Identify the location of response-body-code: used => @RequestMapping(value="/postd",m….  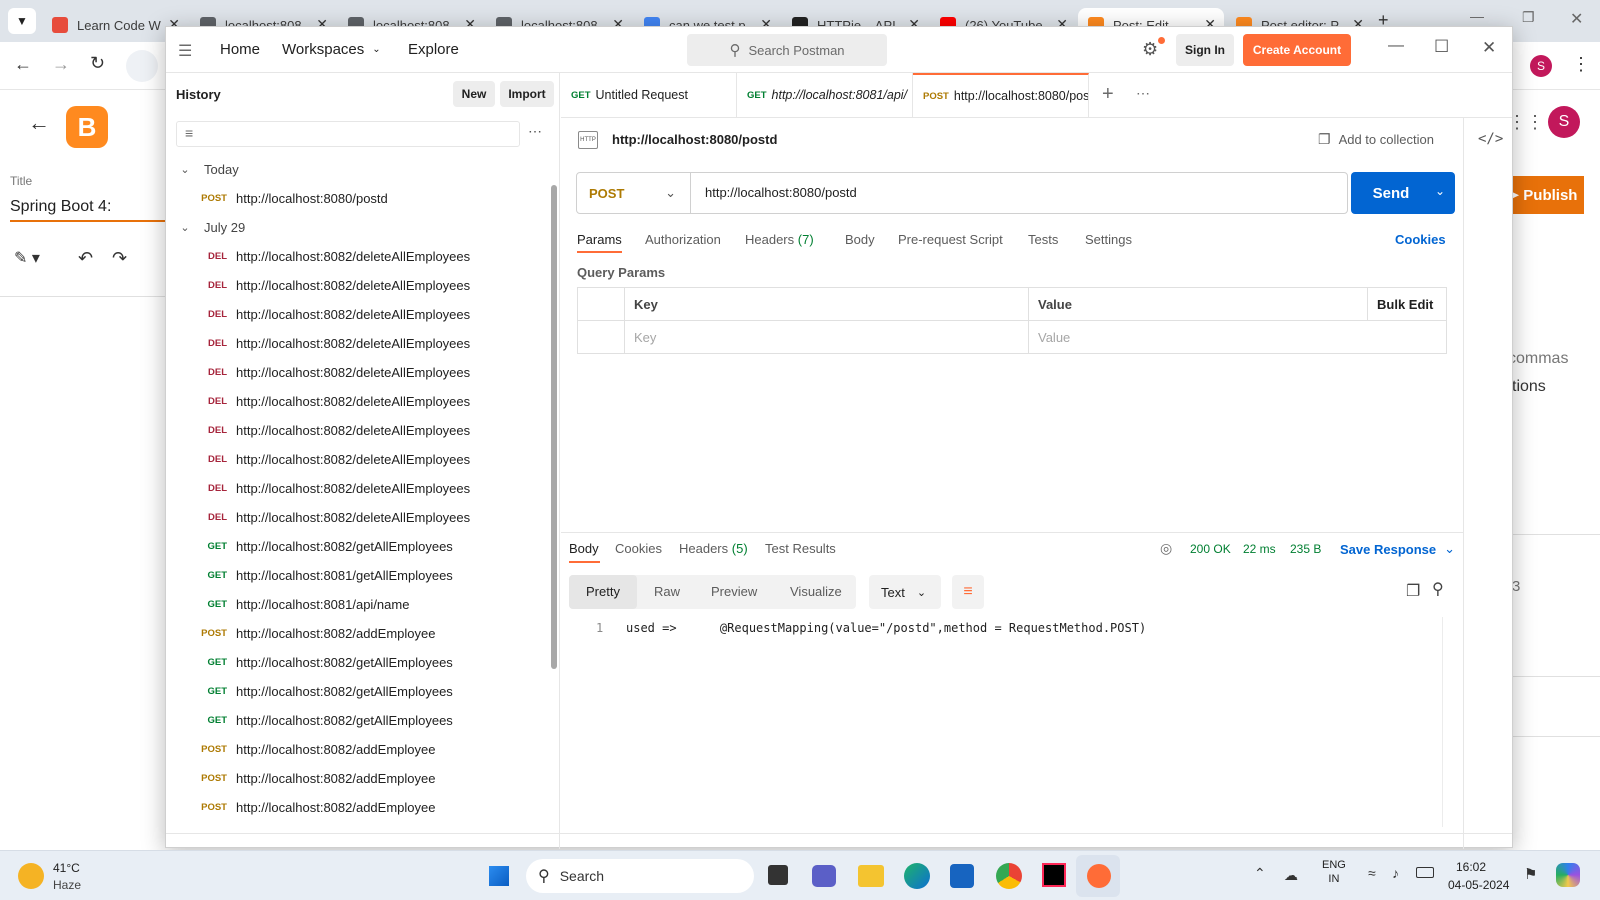
(886, 628).